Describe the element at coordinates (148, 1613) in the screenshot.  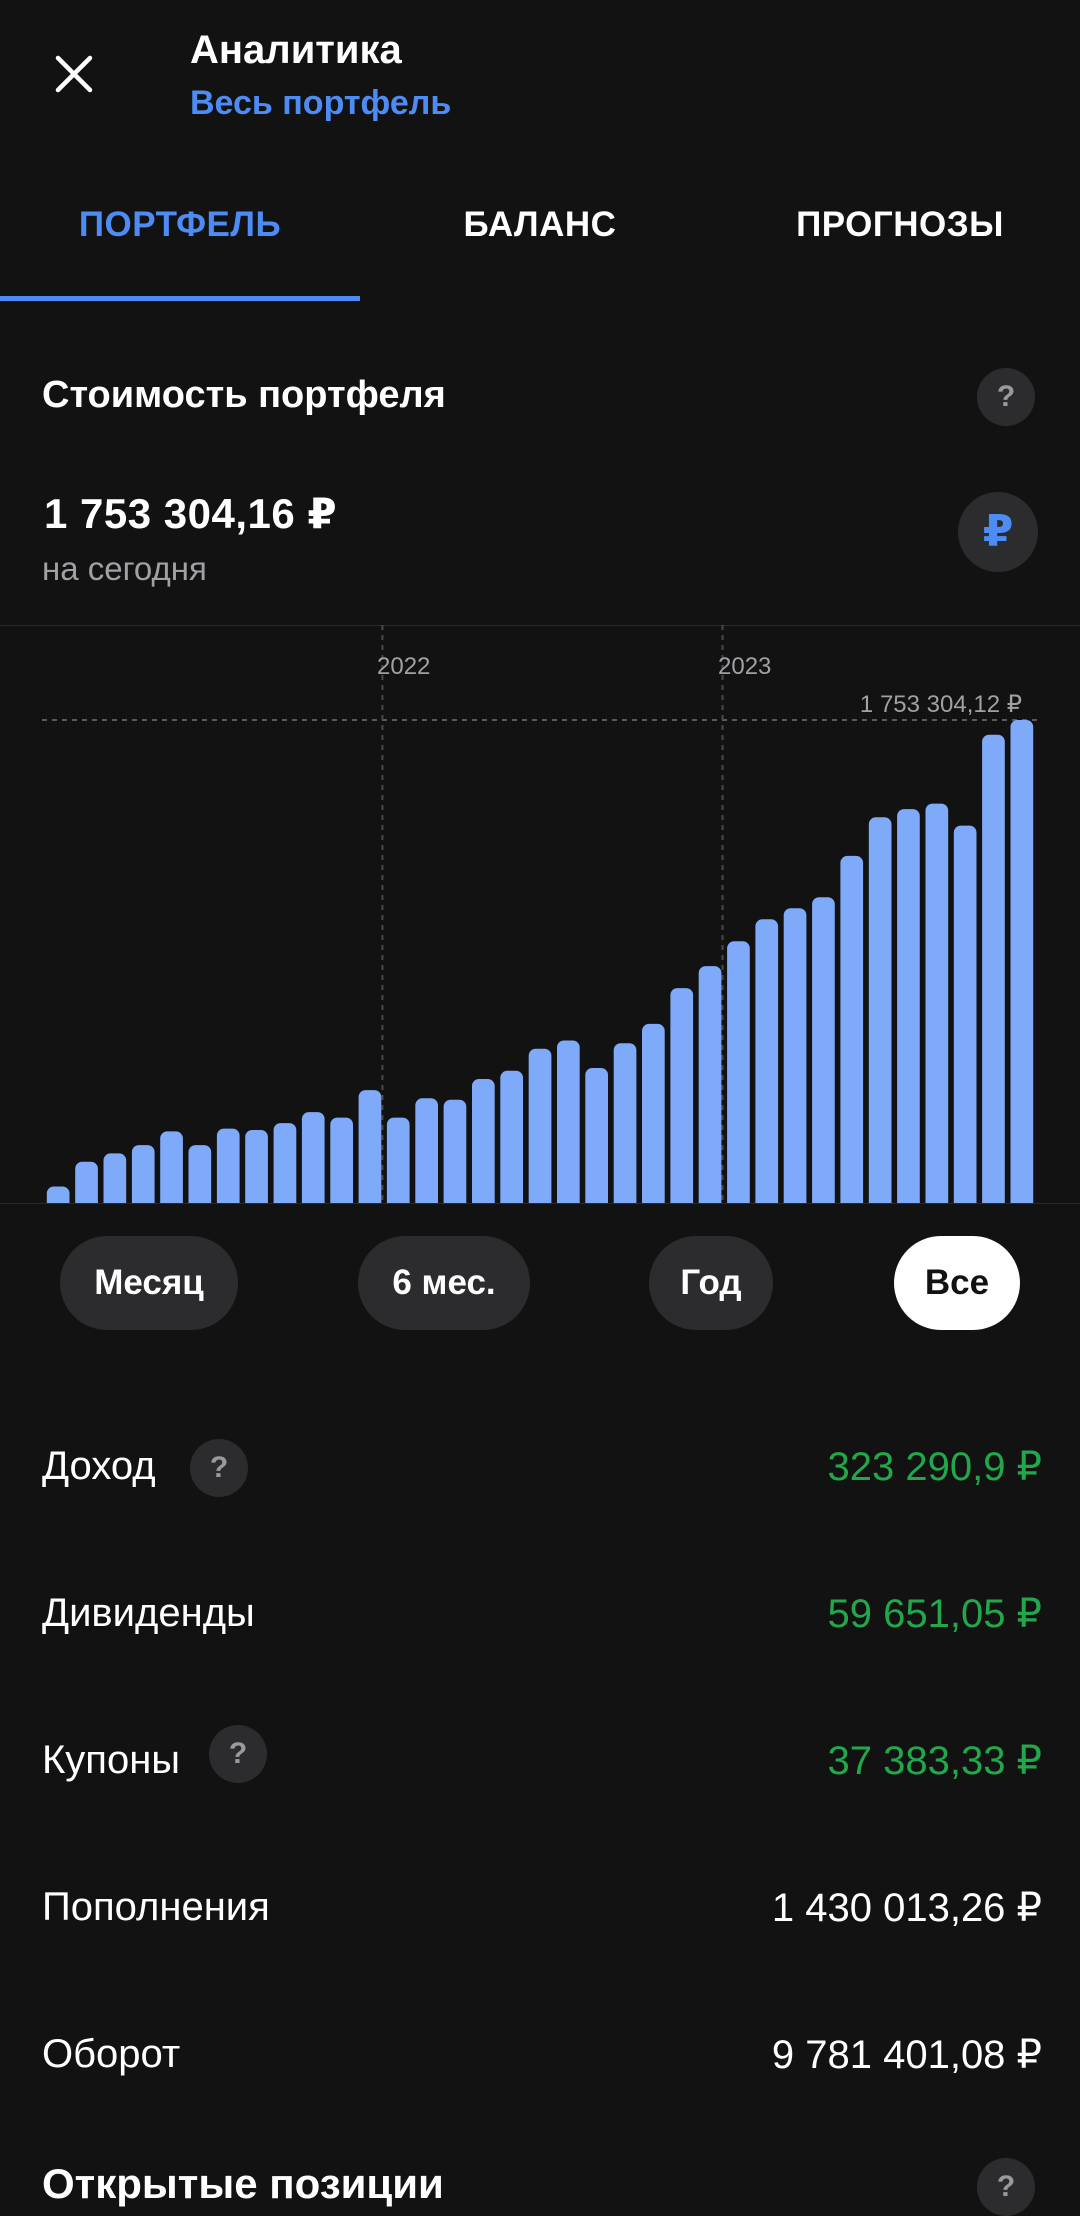
I see `dividends-label: Дивиденды` at that location.